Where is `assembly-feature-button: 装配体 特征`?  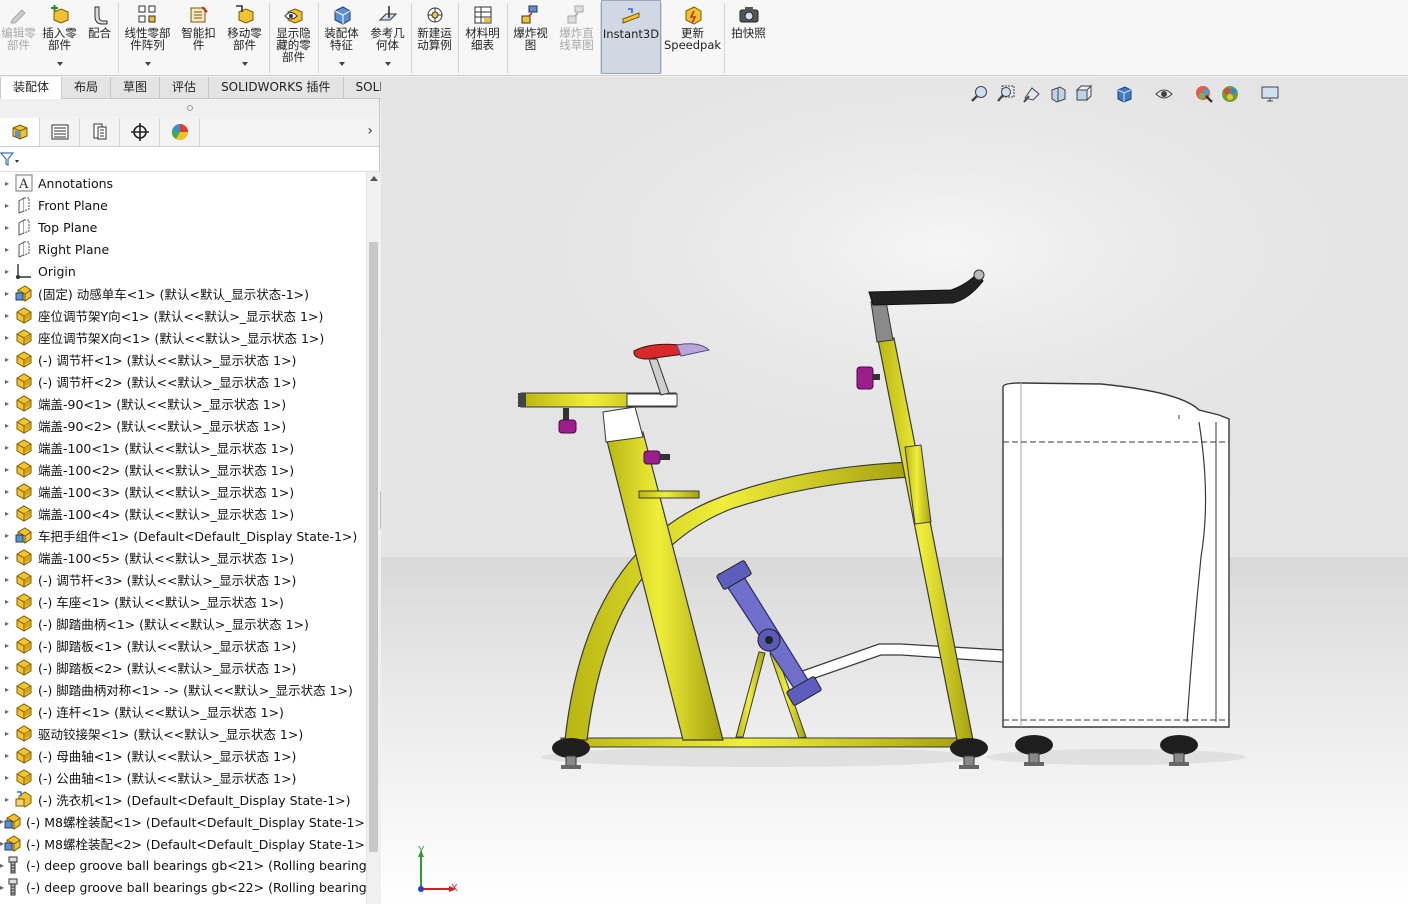 assembly-feature-button: 装配体 特征 is located at coordinates (342, 37).